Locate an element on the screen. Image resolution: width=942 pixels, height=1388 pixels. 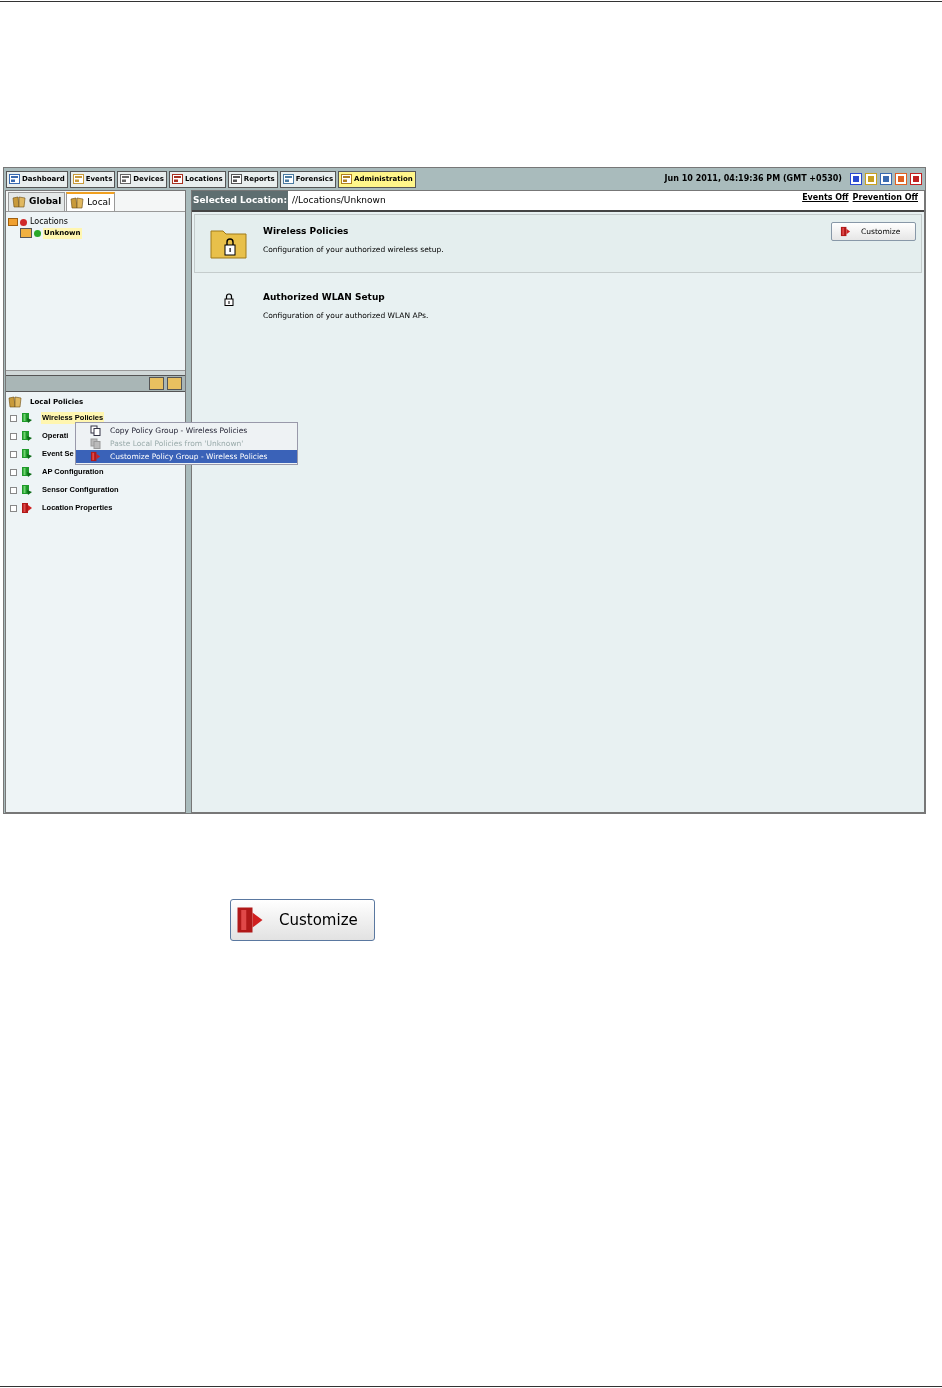
section-title: Wireless Policies is located at coordinates (306, 231).